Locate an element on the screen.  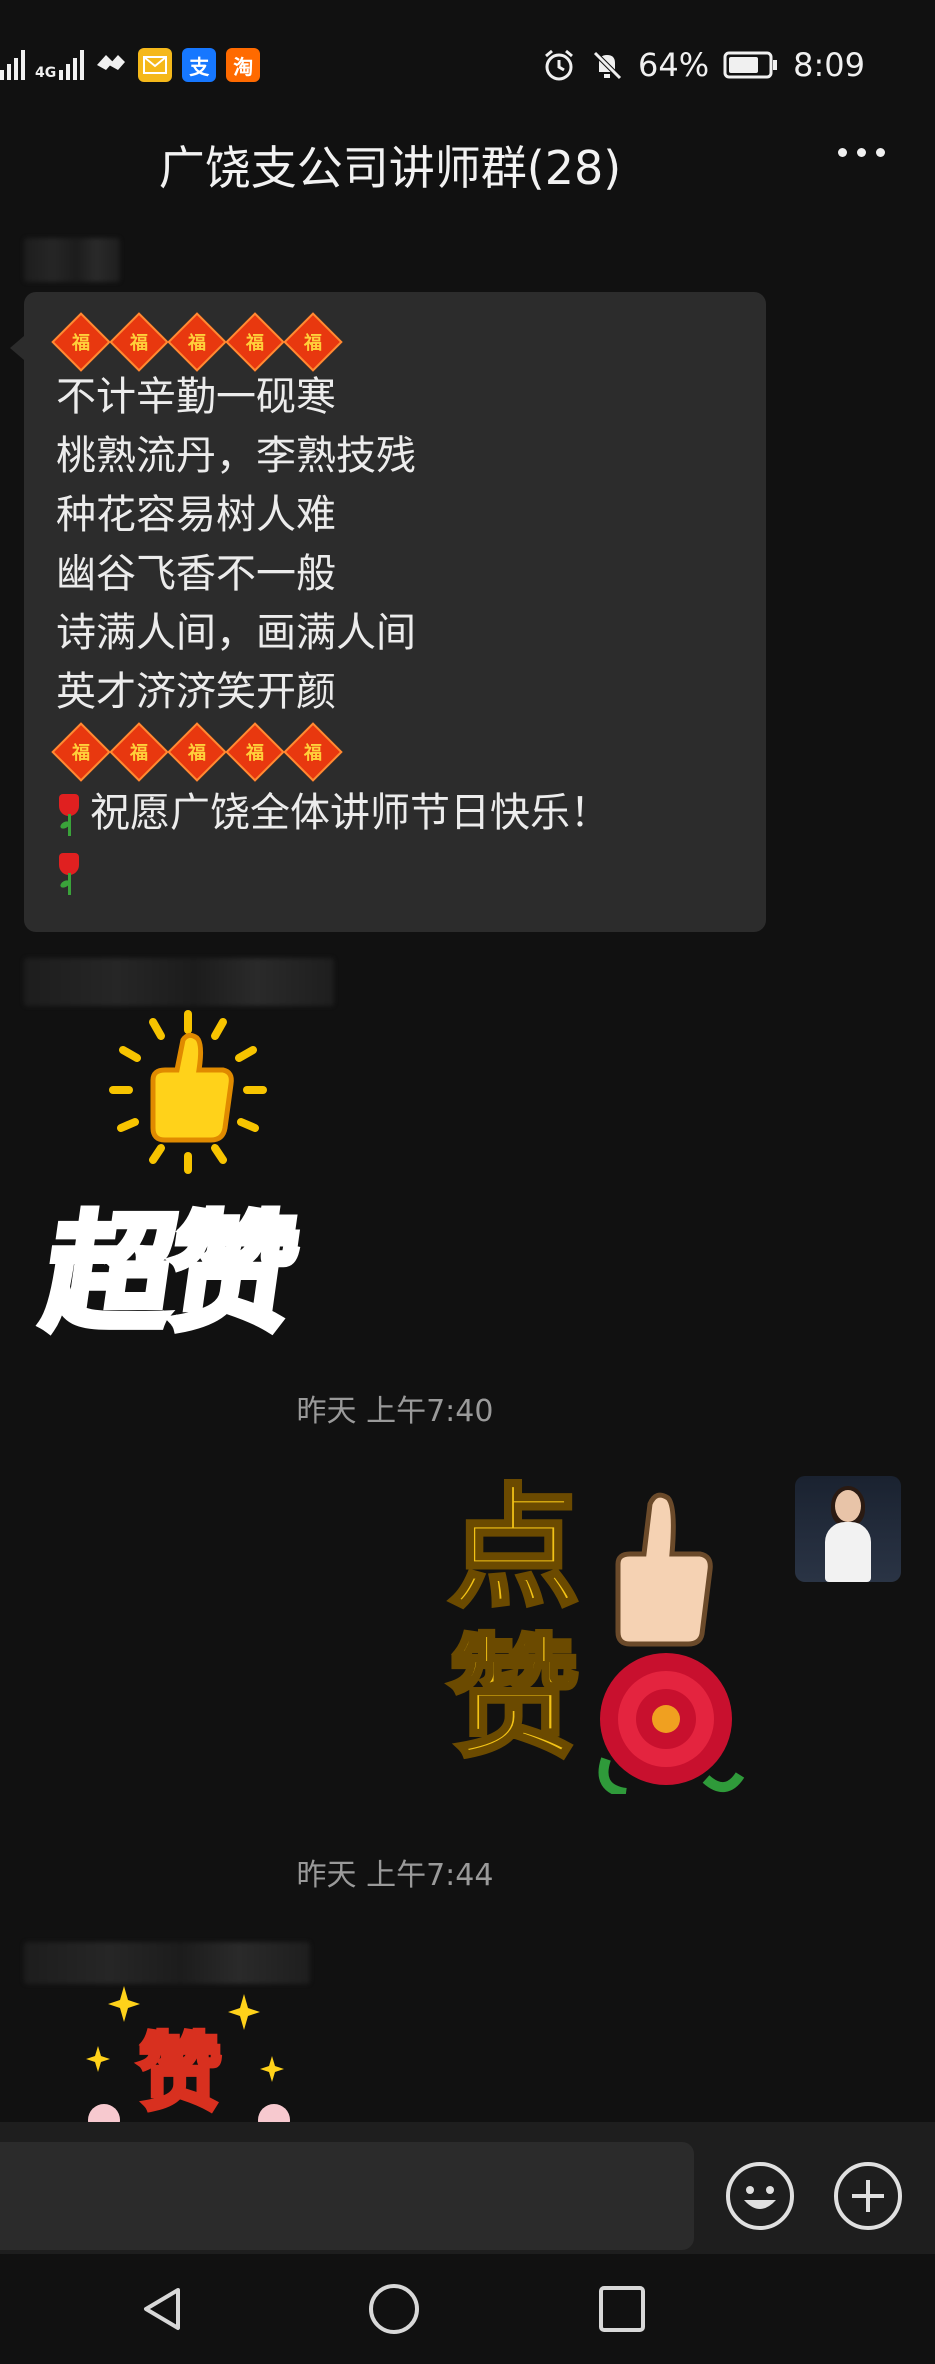
plus-icon is located at coordinates (868, 2196).